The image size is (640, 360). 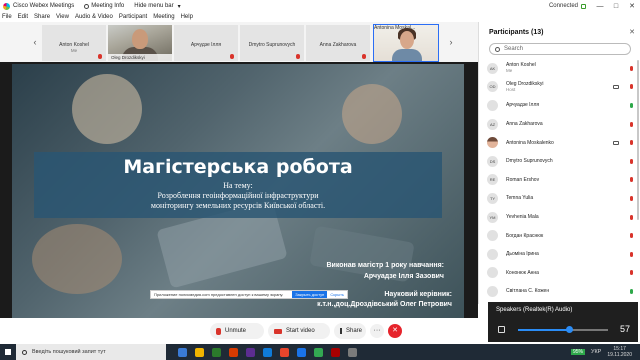 What do you see at coordinates (577, 352) in the screenshot?
I see `battery-indicator: 95%` at bounding box center [577, 352].